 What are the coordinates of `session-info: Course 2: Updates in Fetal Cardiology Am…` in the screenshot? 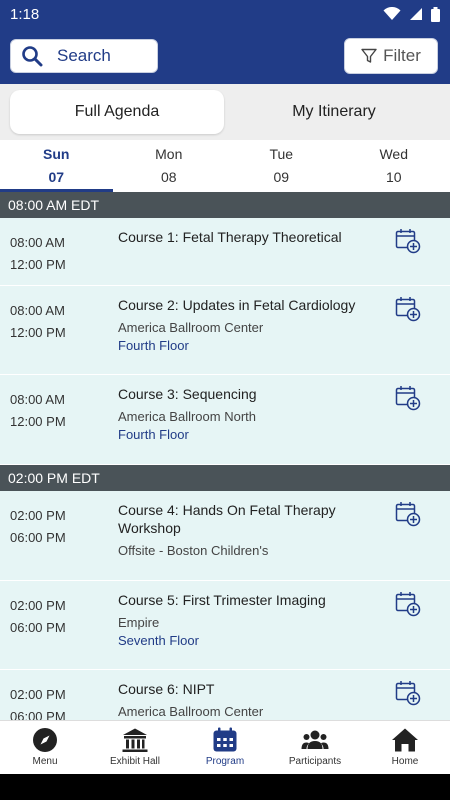 It's located at (243, 324).